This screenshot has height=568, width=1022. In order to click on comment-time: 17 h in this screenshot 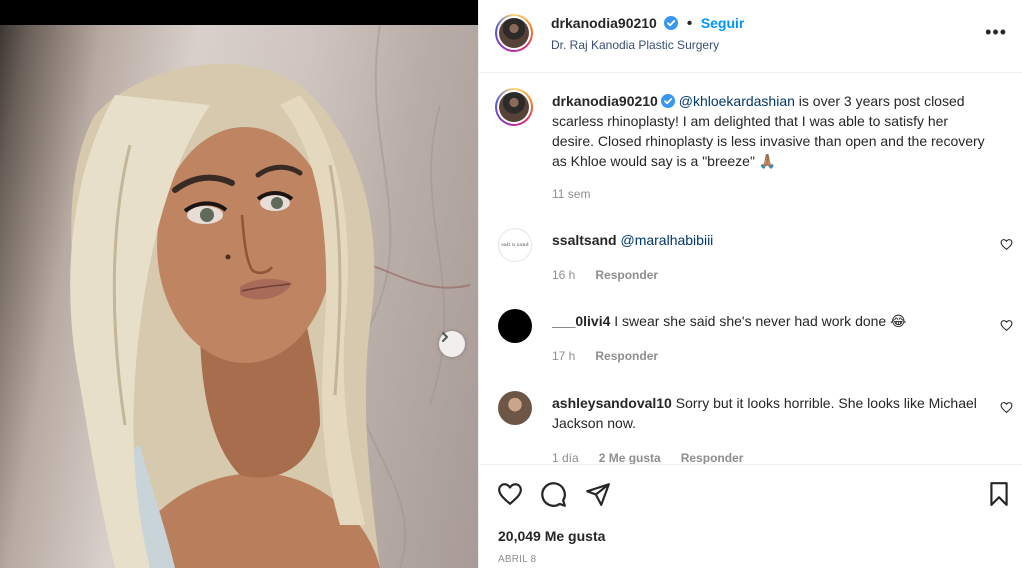, I will do `click(563, 356)`.